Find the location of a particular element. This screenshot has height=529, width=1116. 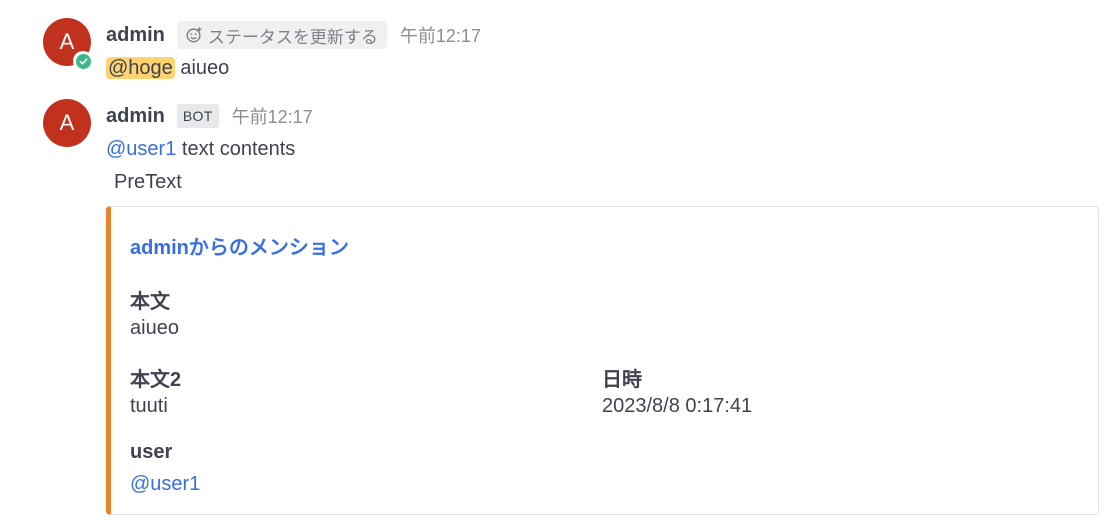

update-status-button: ステータスを更新する is located at coordinates (281, 35).